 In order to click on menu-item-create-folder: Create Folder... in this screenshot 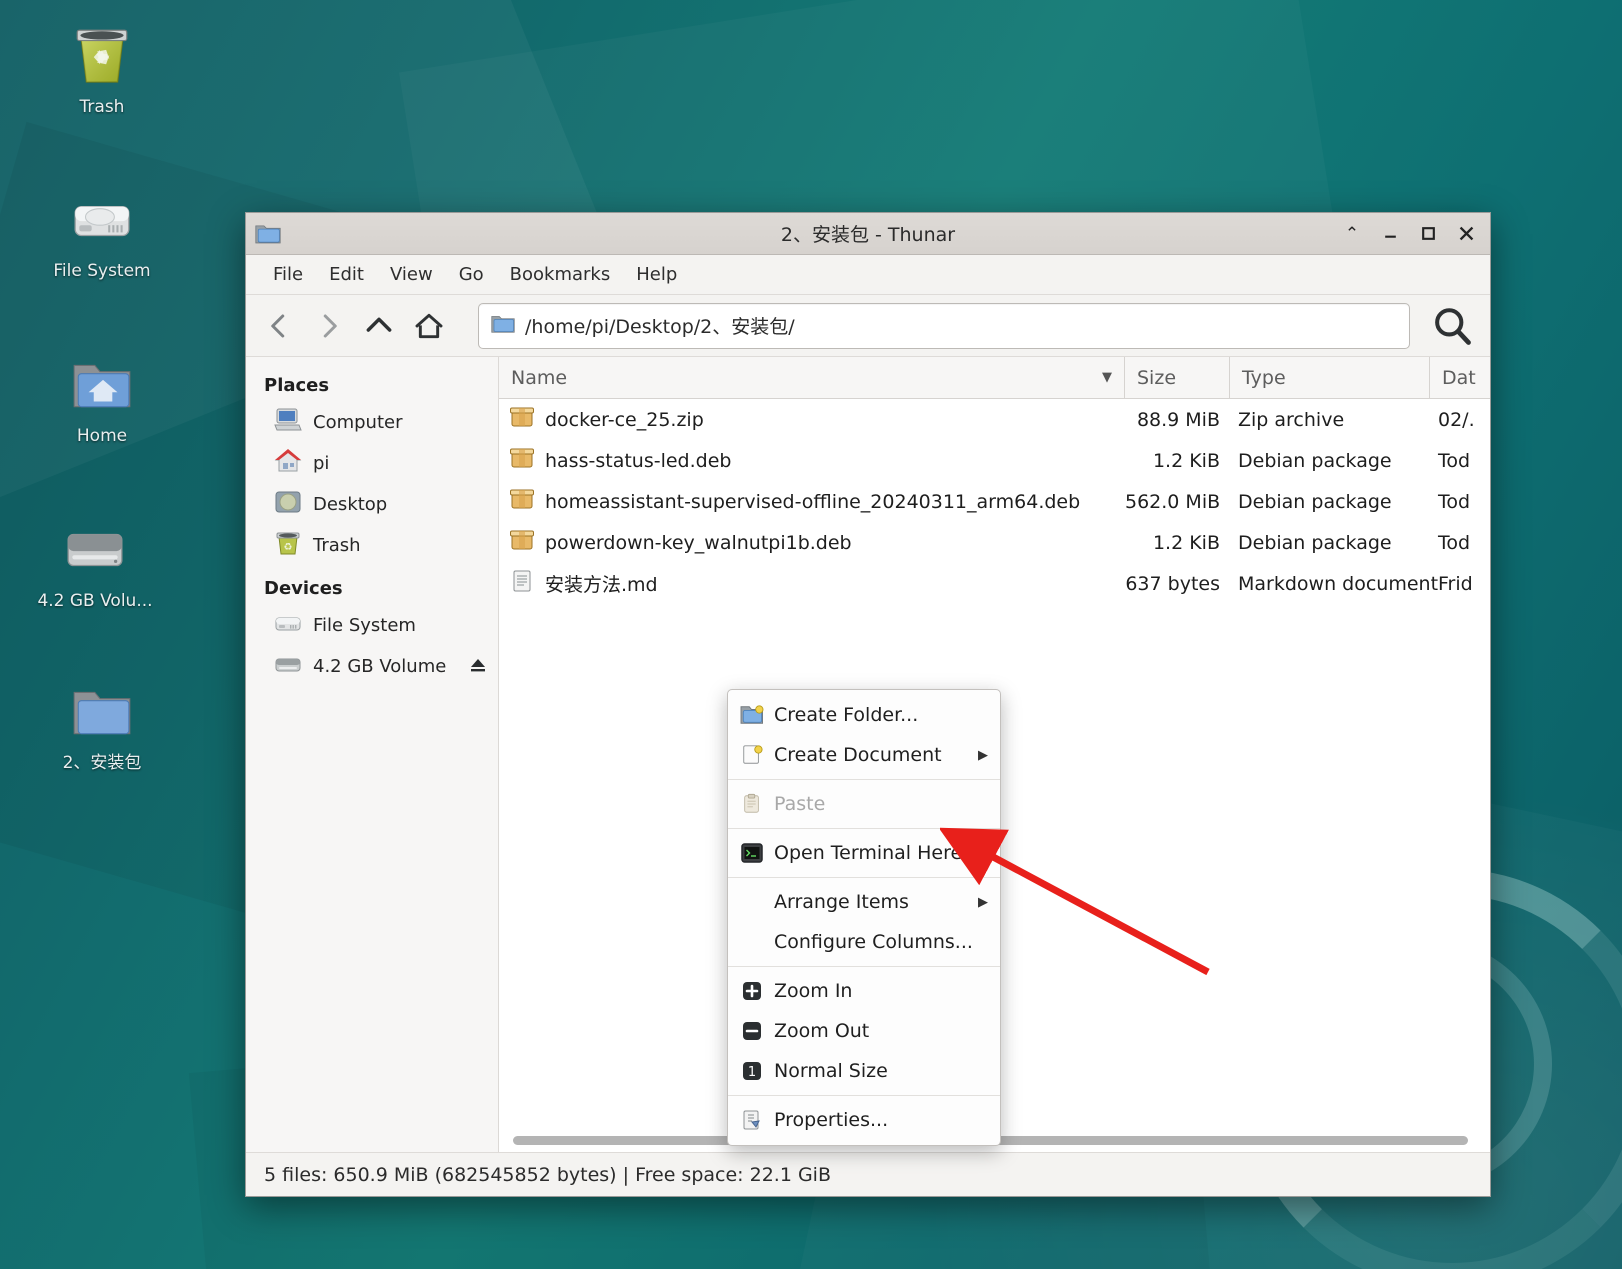, I will do `click(864, 715)`.